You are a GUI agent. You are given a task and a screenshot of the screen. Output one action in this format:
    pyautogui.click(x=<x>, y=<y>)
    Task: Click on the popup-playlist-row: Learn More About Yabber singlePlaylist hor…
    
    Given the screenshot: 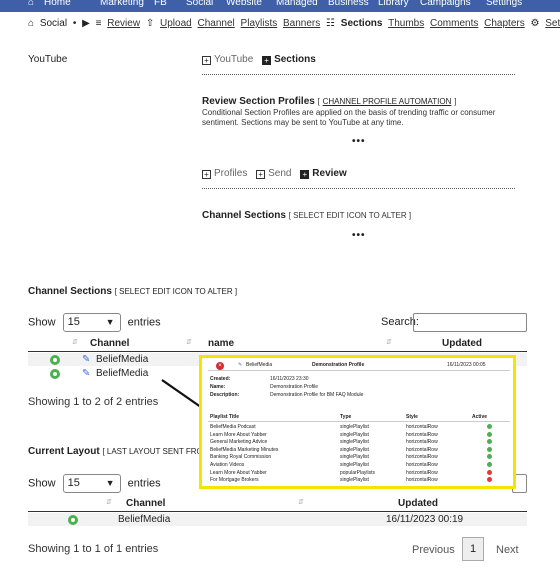 What is the action you would take?
    pyautogui.click(x=355, y=435)
    